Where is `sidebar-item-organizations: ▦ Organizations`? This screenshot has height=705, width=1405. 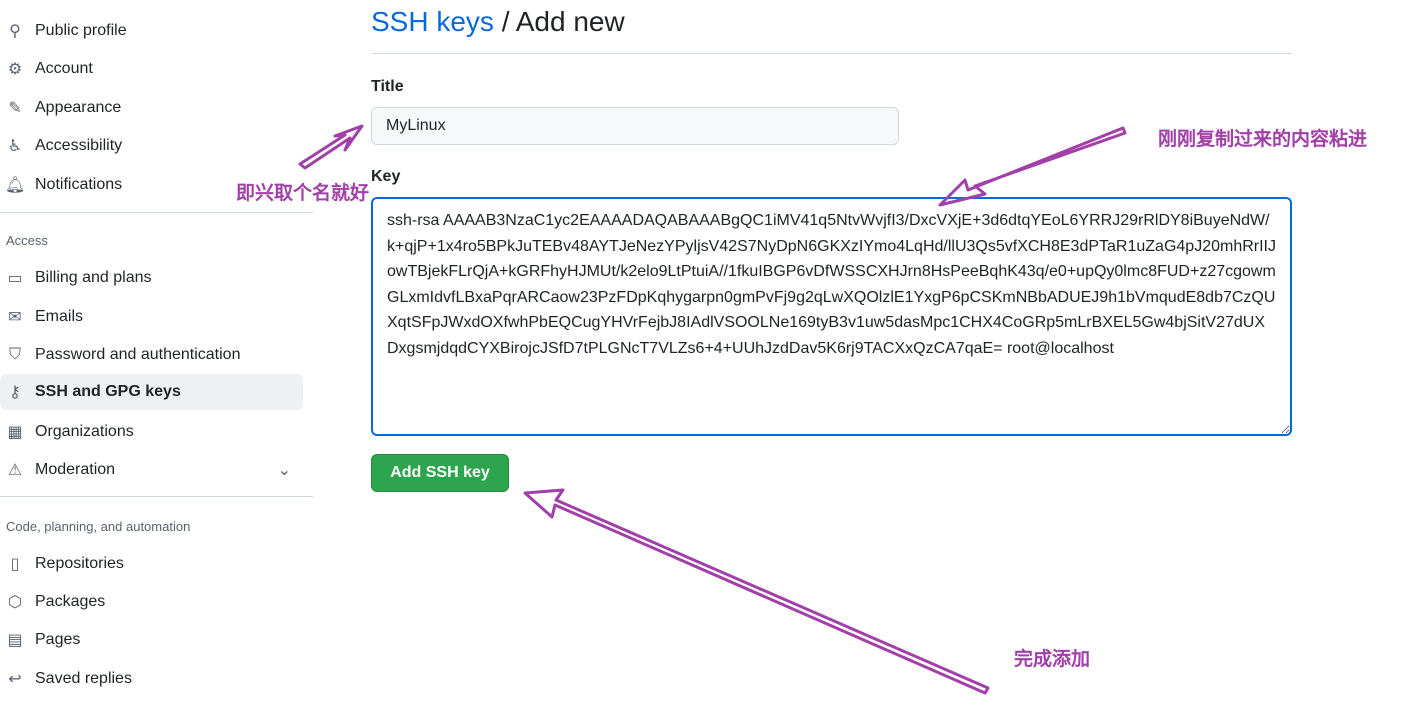 sidebar-item-organizations: ▦ Organizations is located at coordinates (151, 432).